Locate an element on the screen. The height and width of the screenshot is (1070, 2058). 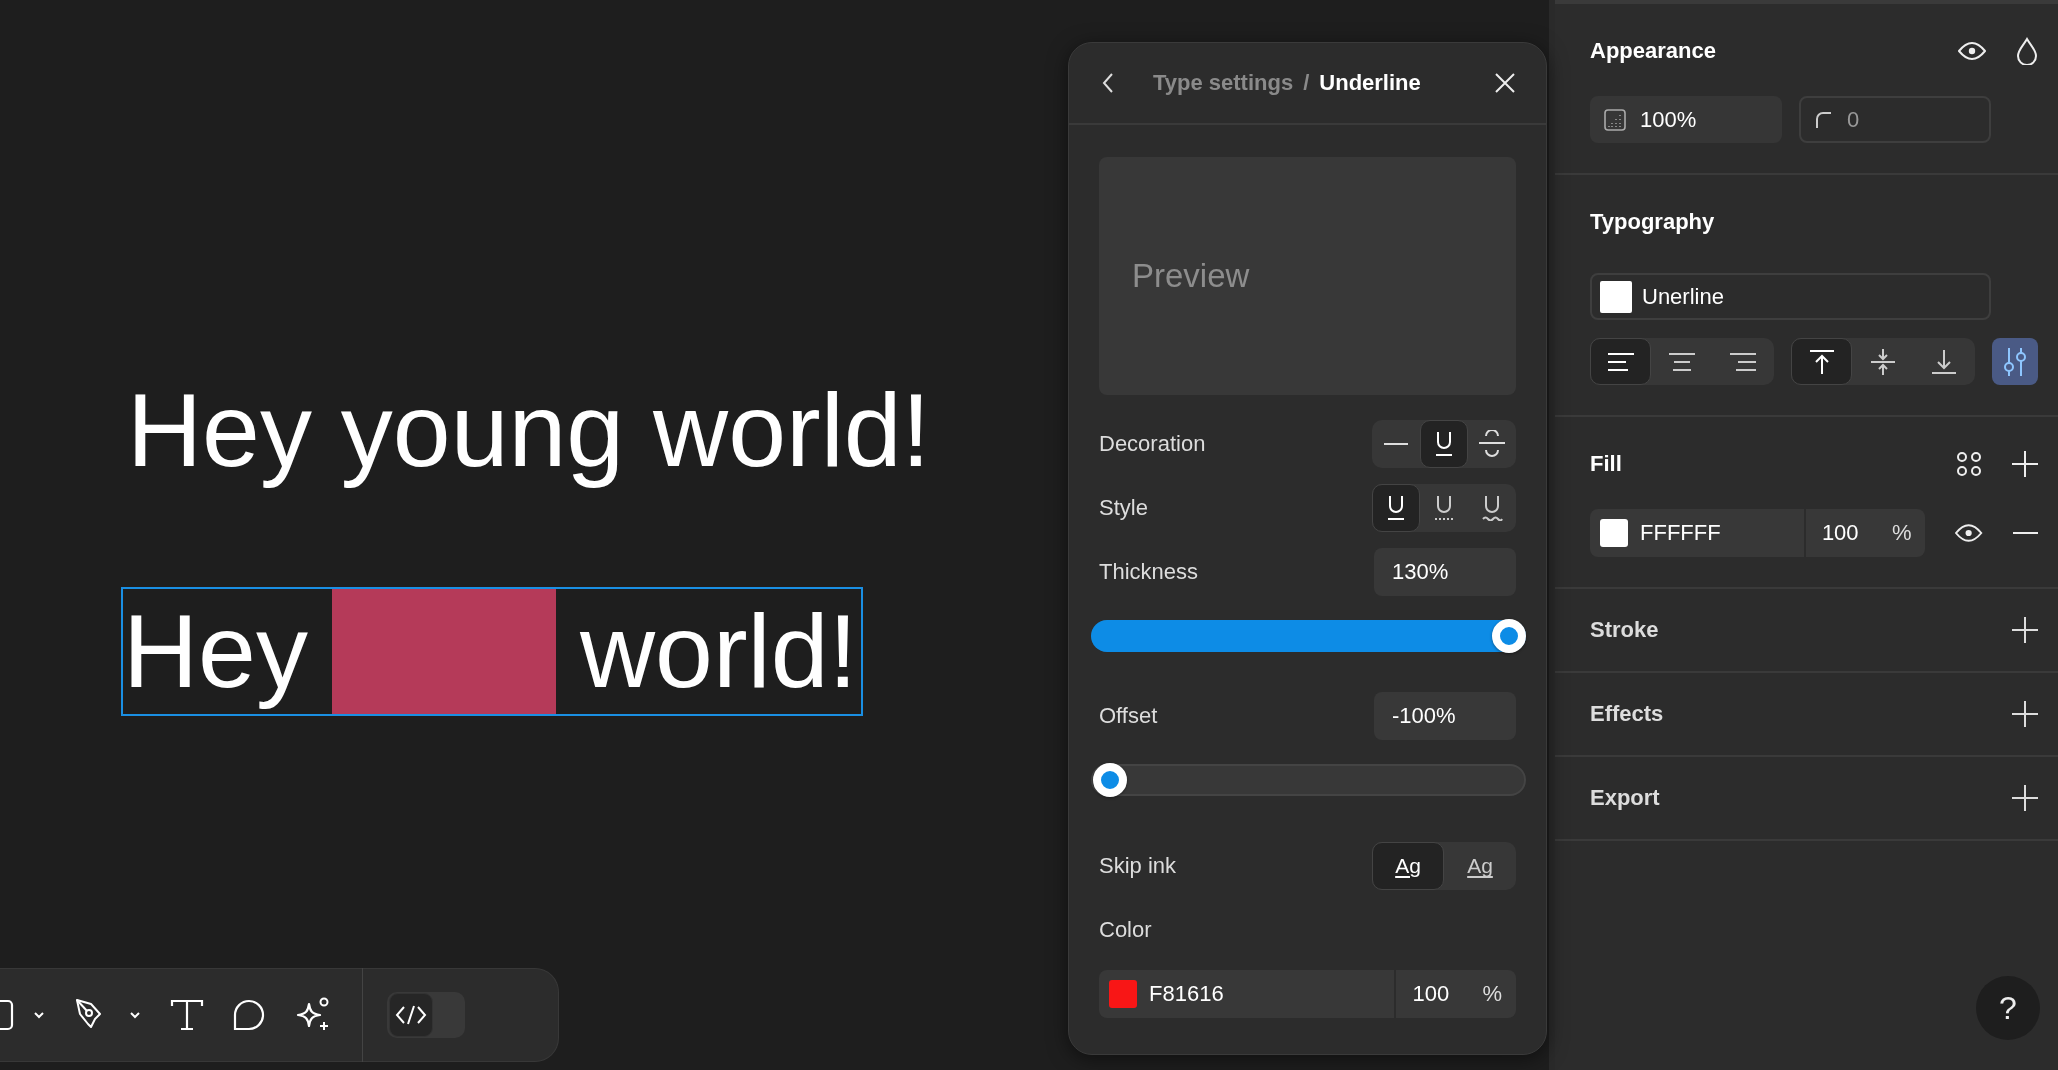
thickness-label: Thickness is located at coordinates (1149, 572).